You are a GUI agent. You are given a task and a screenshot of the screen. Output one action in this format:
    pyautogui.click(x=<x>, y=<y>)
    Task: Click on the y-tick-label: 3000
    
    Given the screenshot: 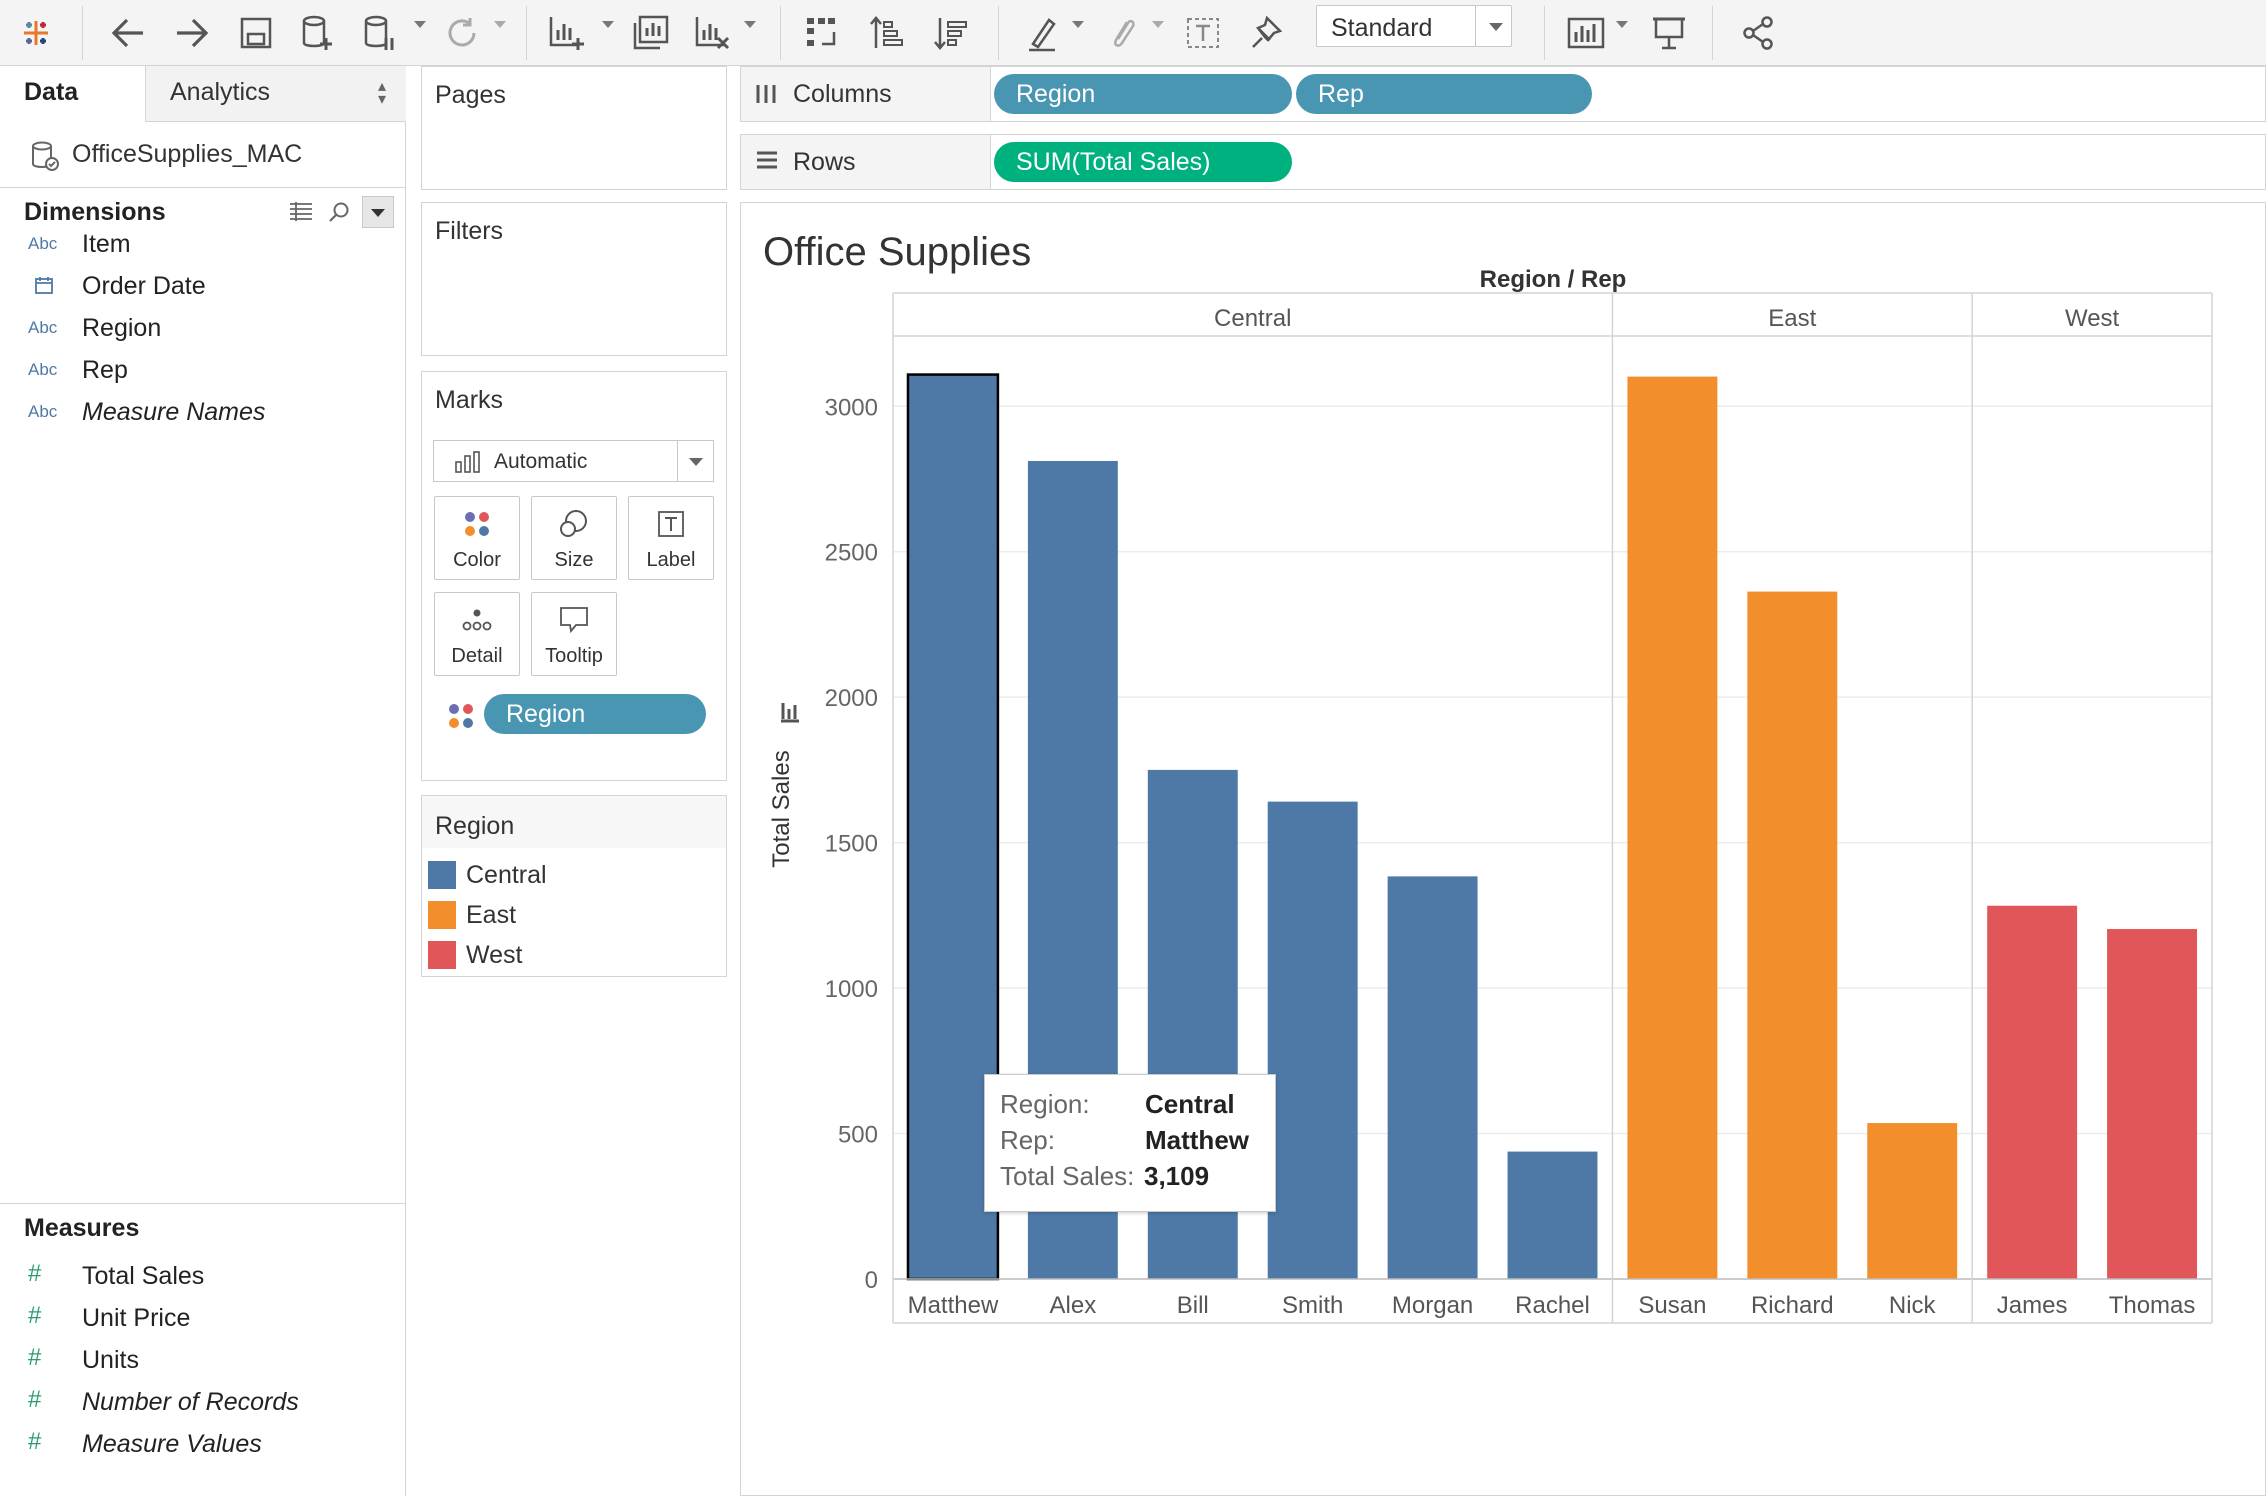 What is the action you would take?
    pyautogui.click(x=851, y=407)
    